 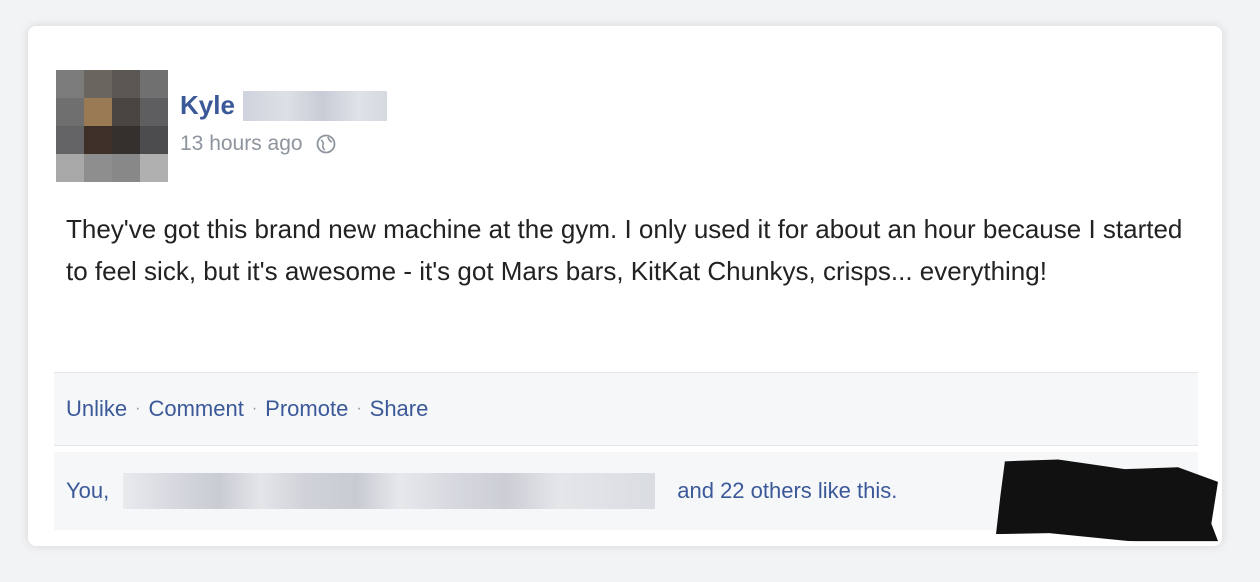 What do you see at coordinates (399, 409) in the screenshot?
I see `share-link: Share` at bounding box center [399, 409].